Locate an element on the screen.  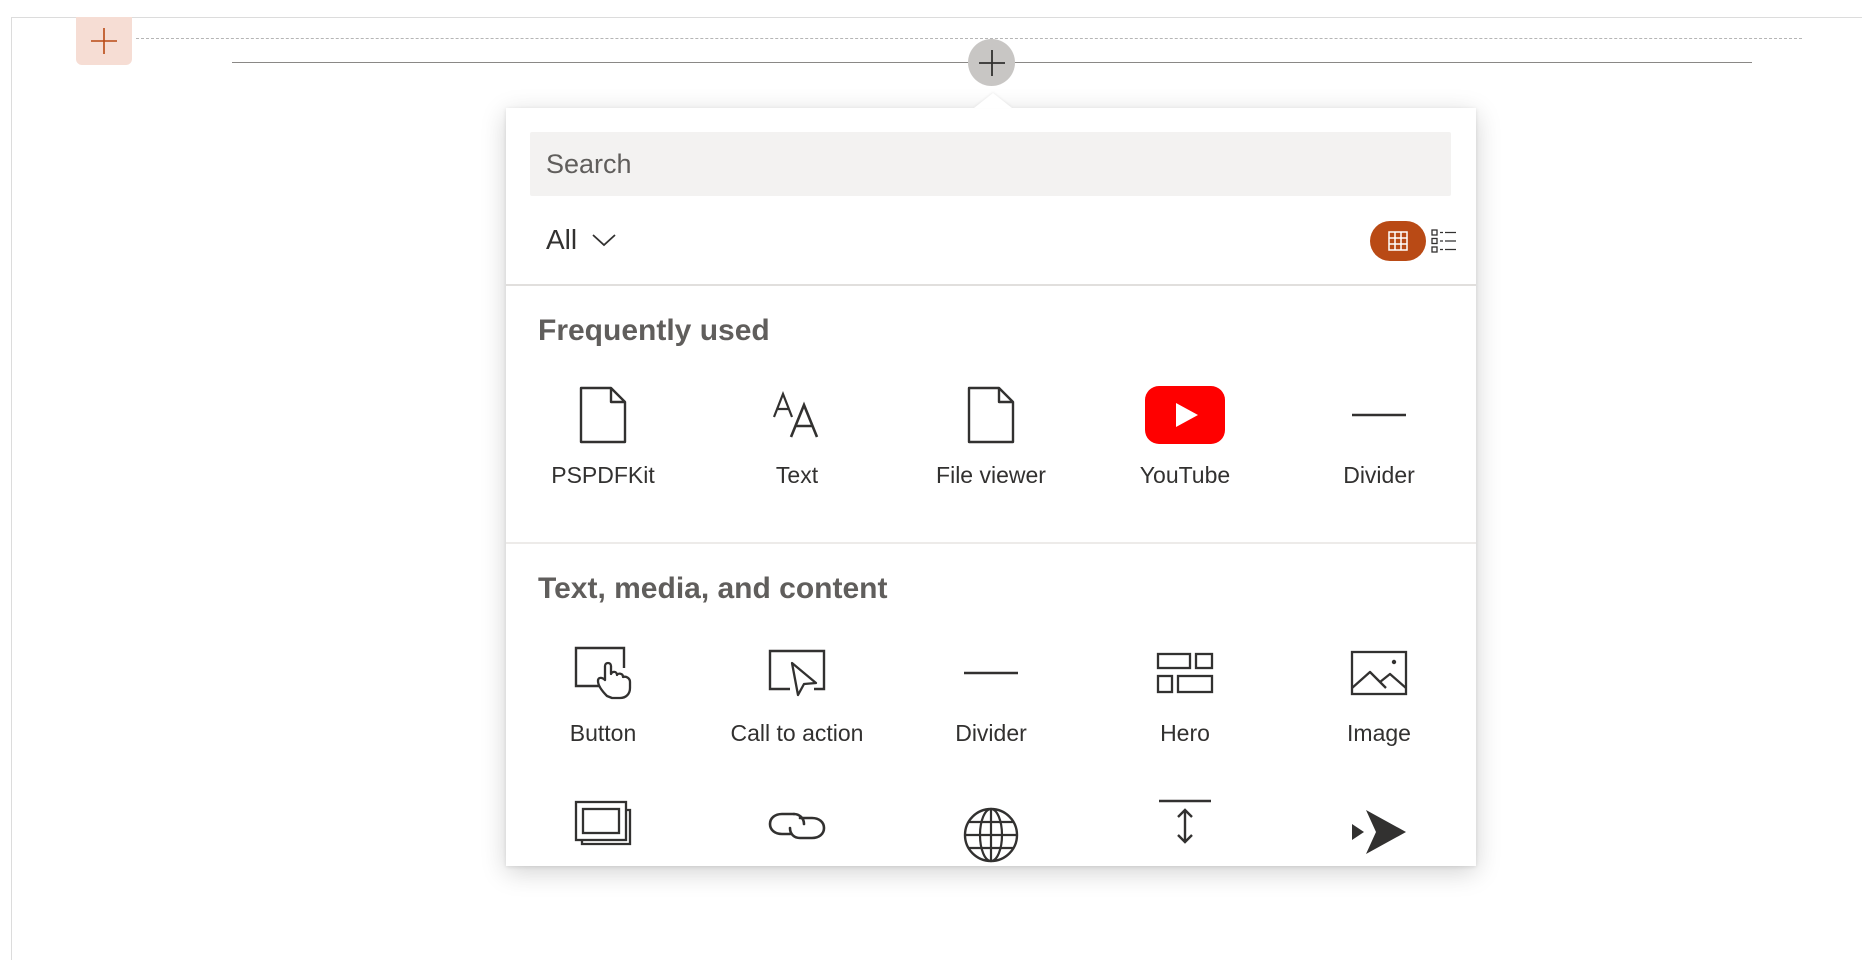
list-view-icon is located at coordinates (1443, 241).